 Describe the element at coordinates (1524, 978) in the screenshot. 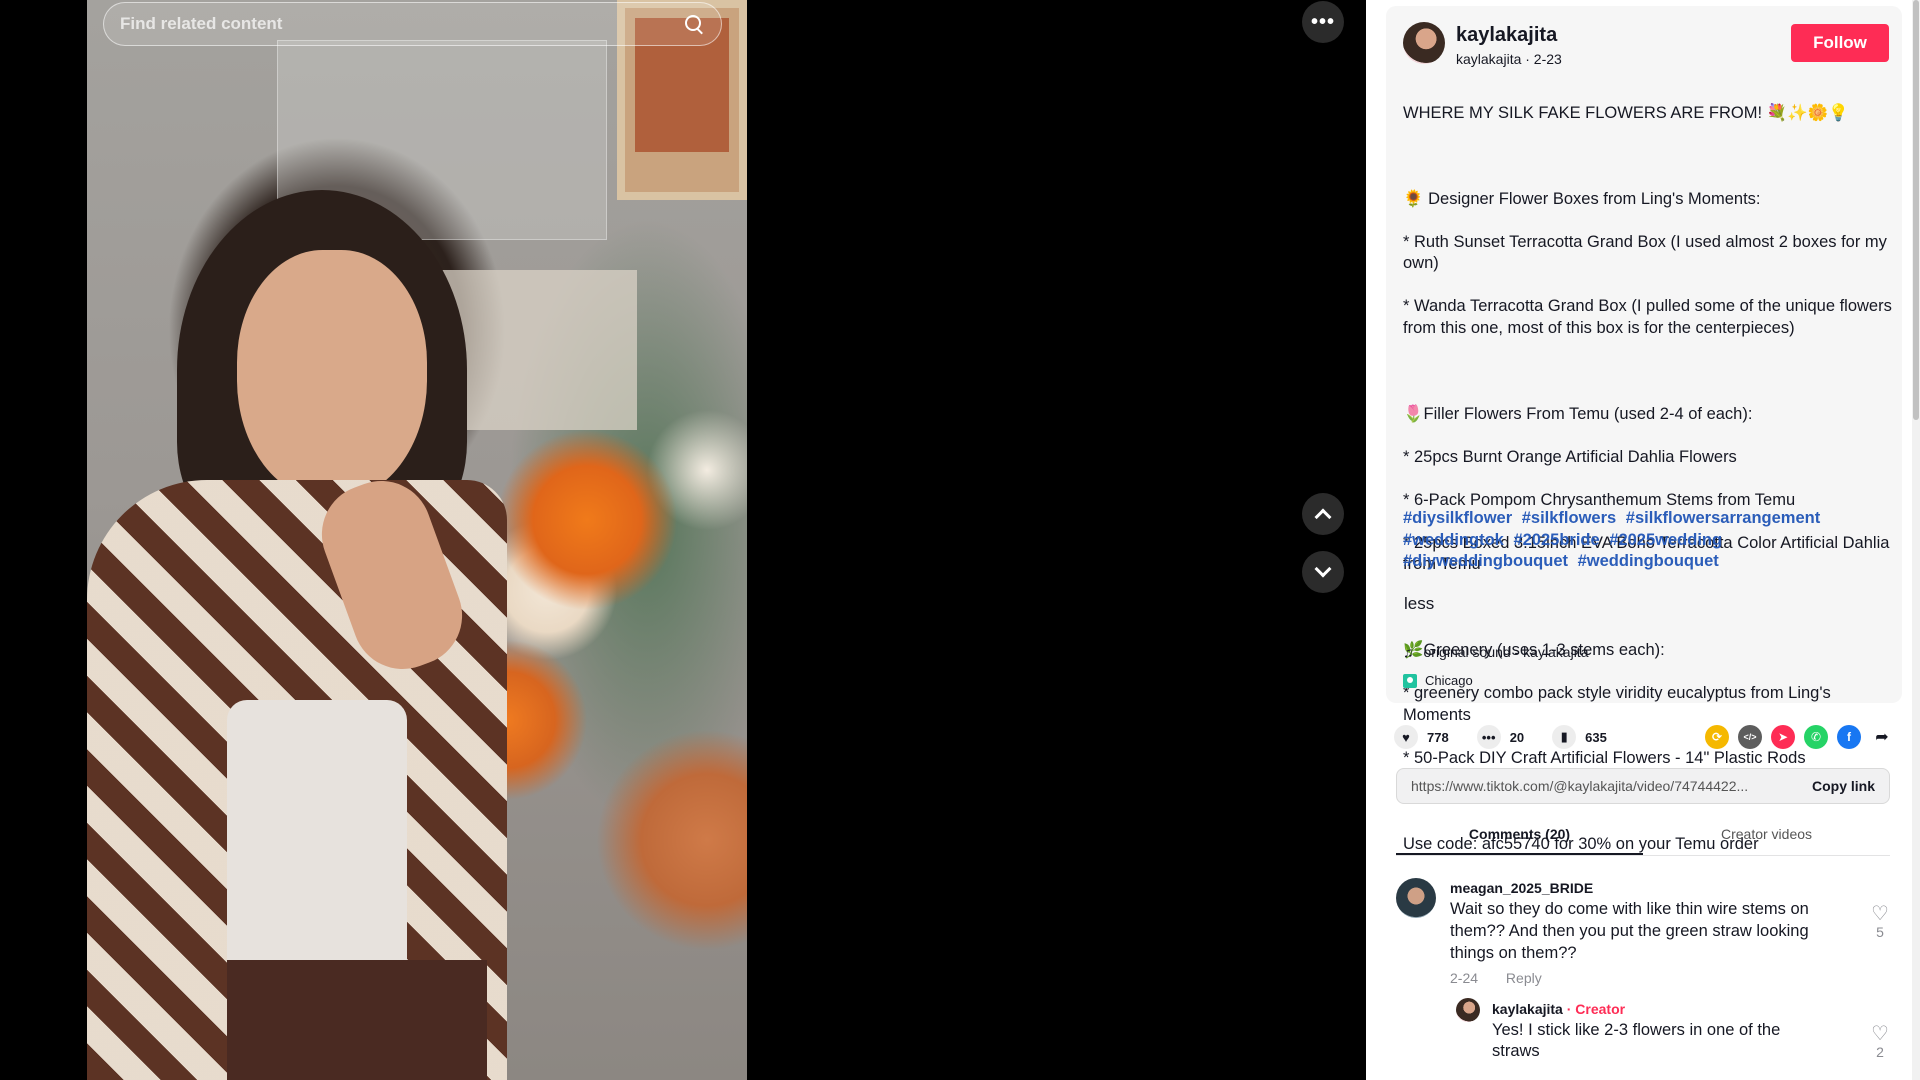

I see `reply-button: Reply` at that location.